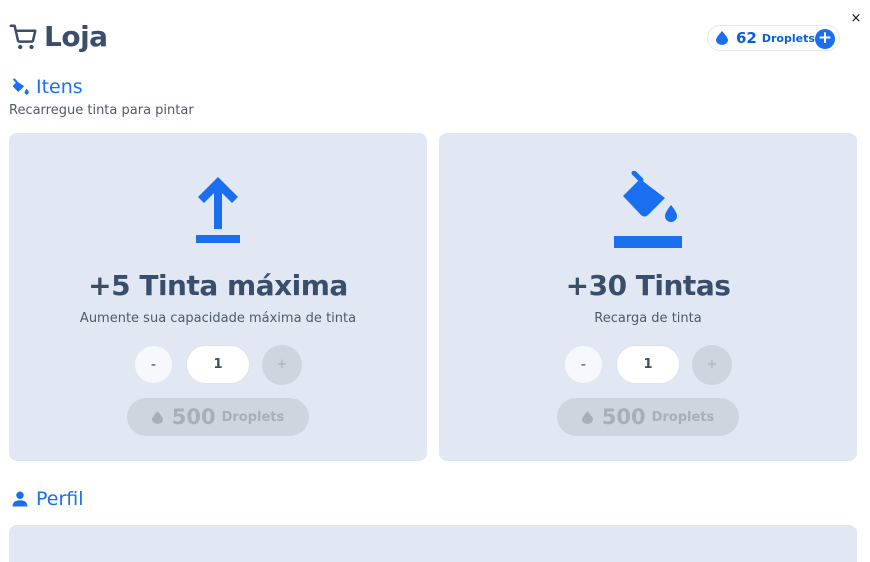 The width and height of the screenshot is (870, 562). Describe the element at coordinates (856, 19) in the screenshot. I see `close-button: ×` at that location.